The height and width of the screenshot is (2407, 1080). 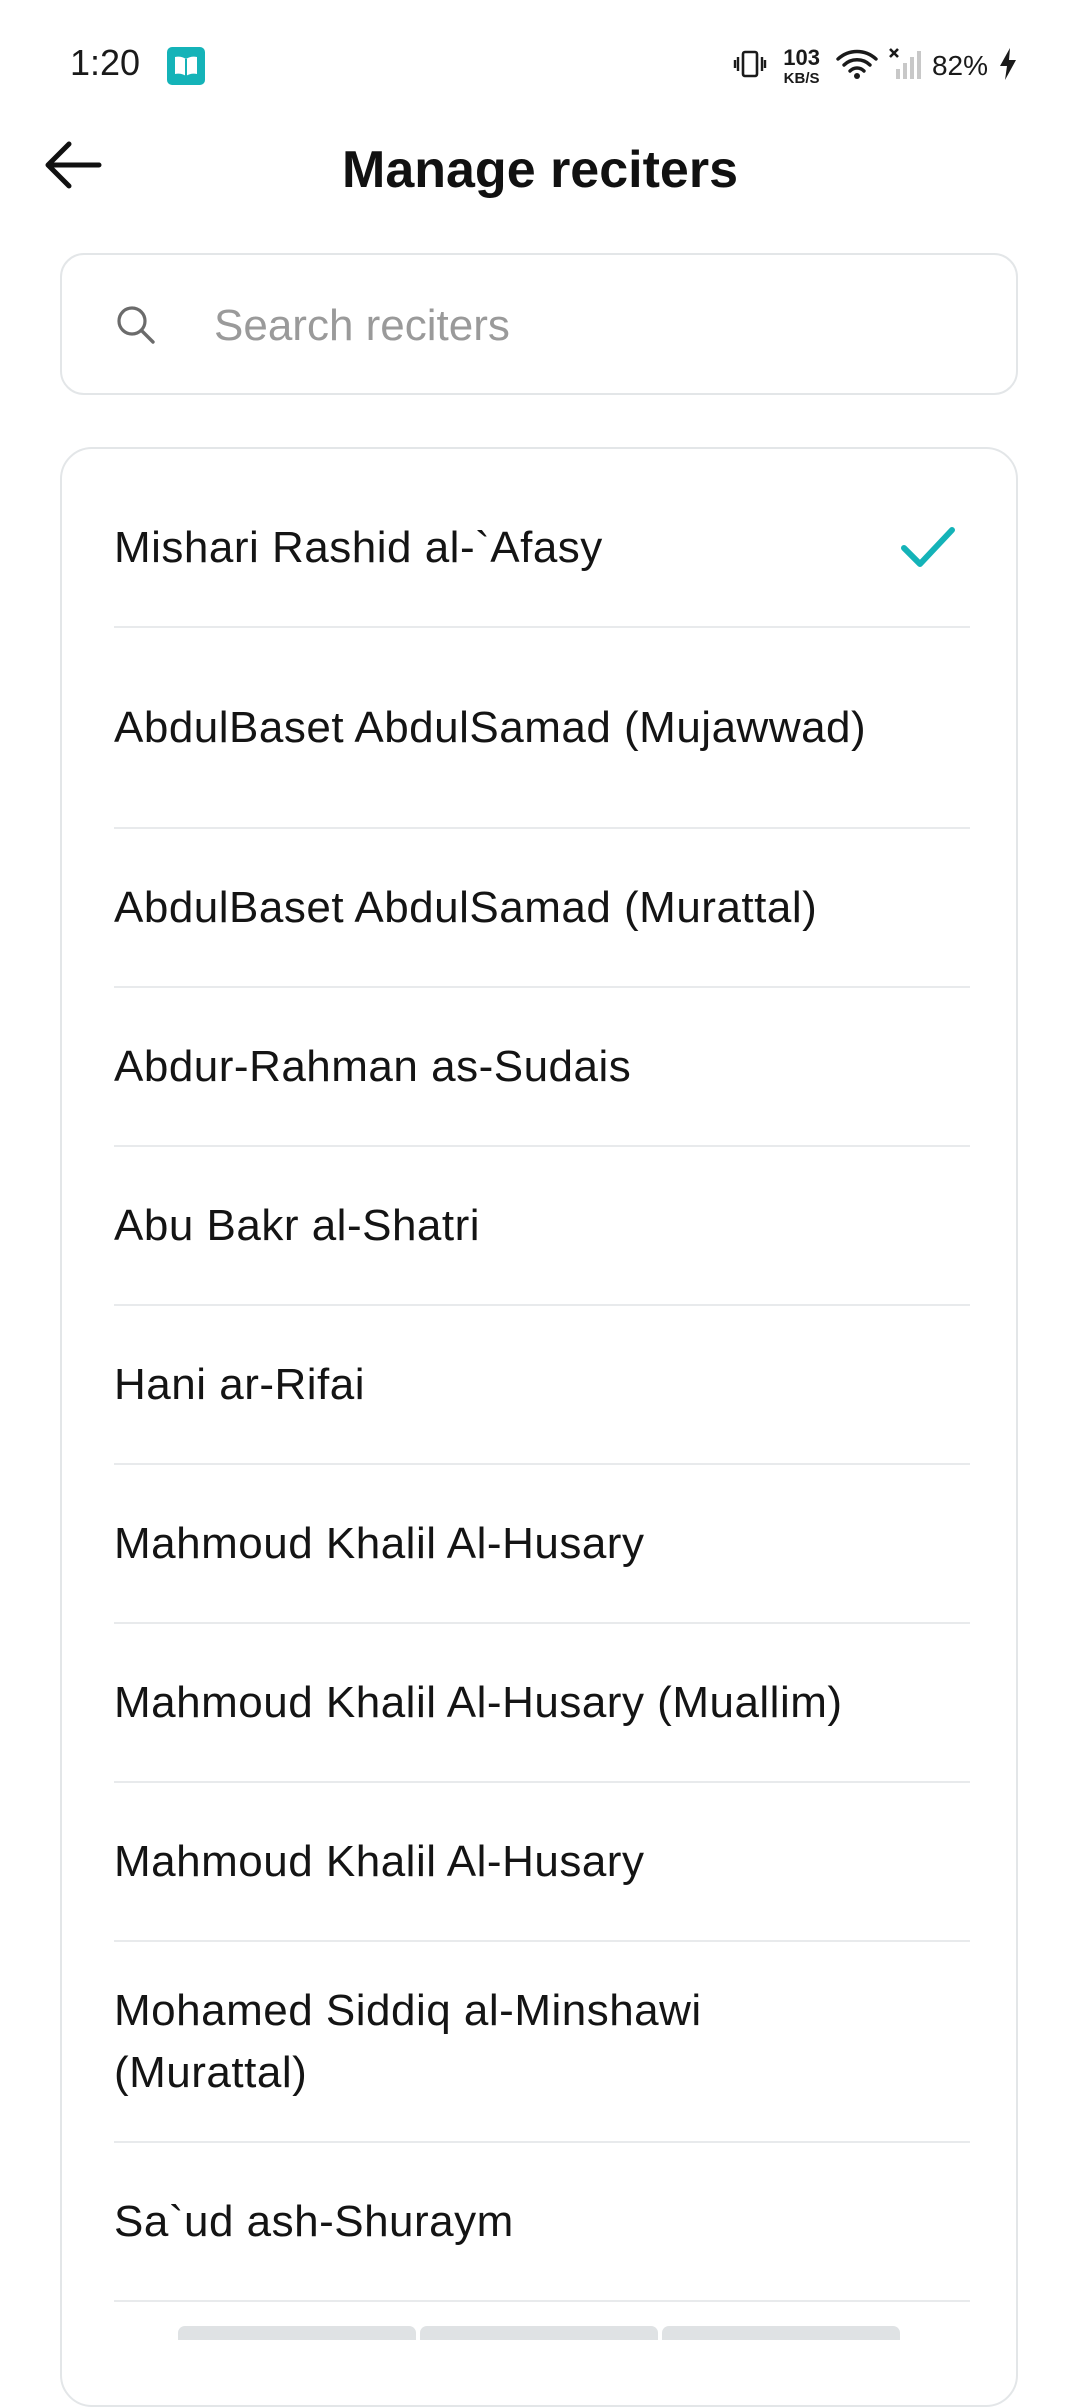 What do you see at coordinates (542, 2222) in the screenshot?
I see `list-item: Sa`ud ash-Shuraym` at bounding box center [542, 2222].